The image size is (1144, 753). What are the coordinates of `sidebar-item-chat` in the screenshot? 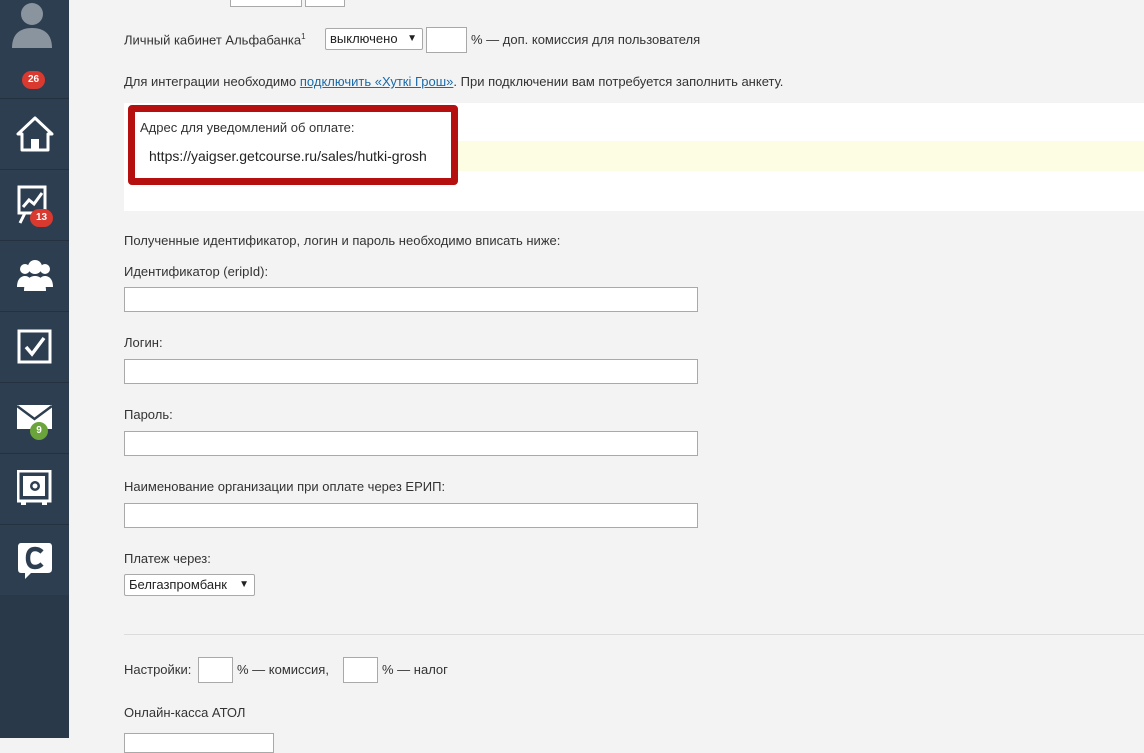 It's located at (34, 560).